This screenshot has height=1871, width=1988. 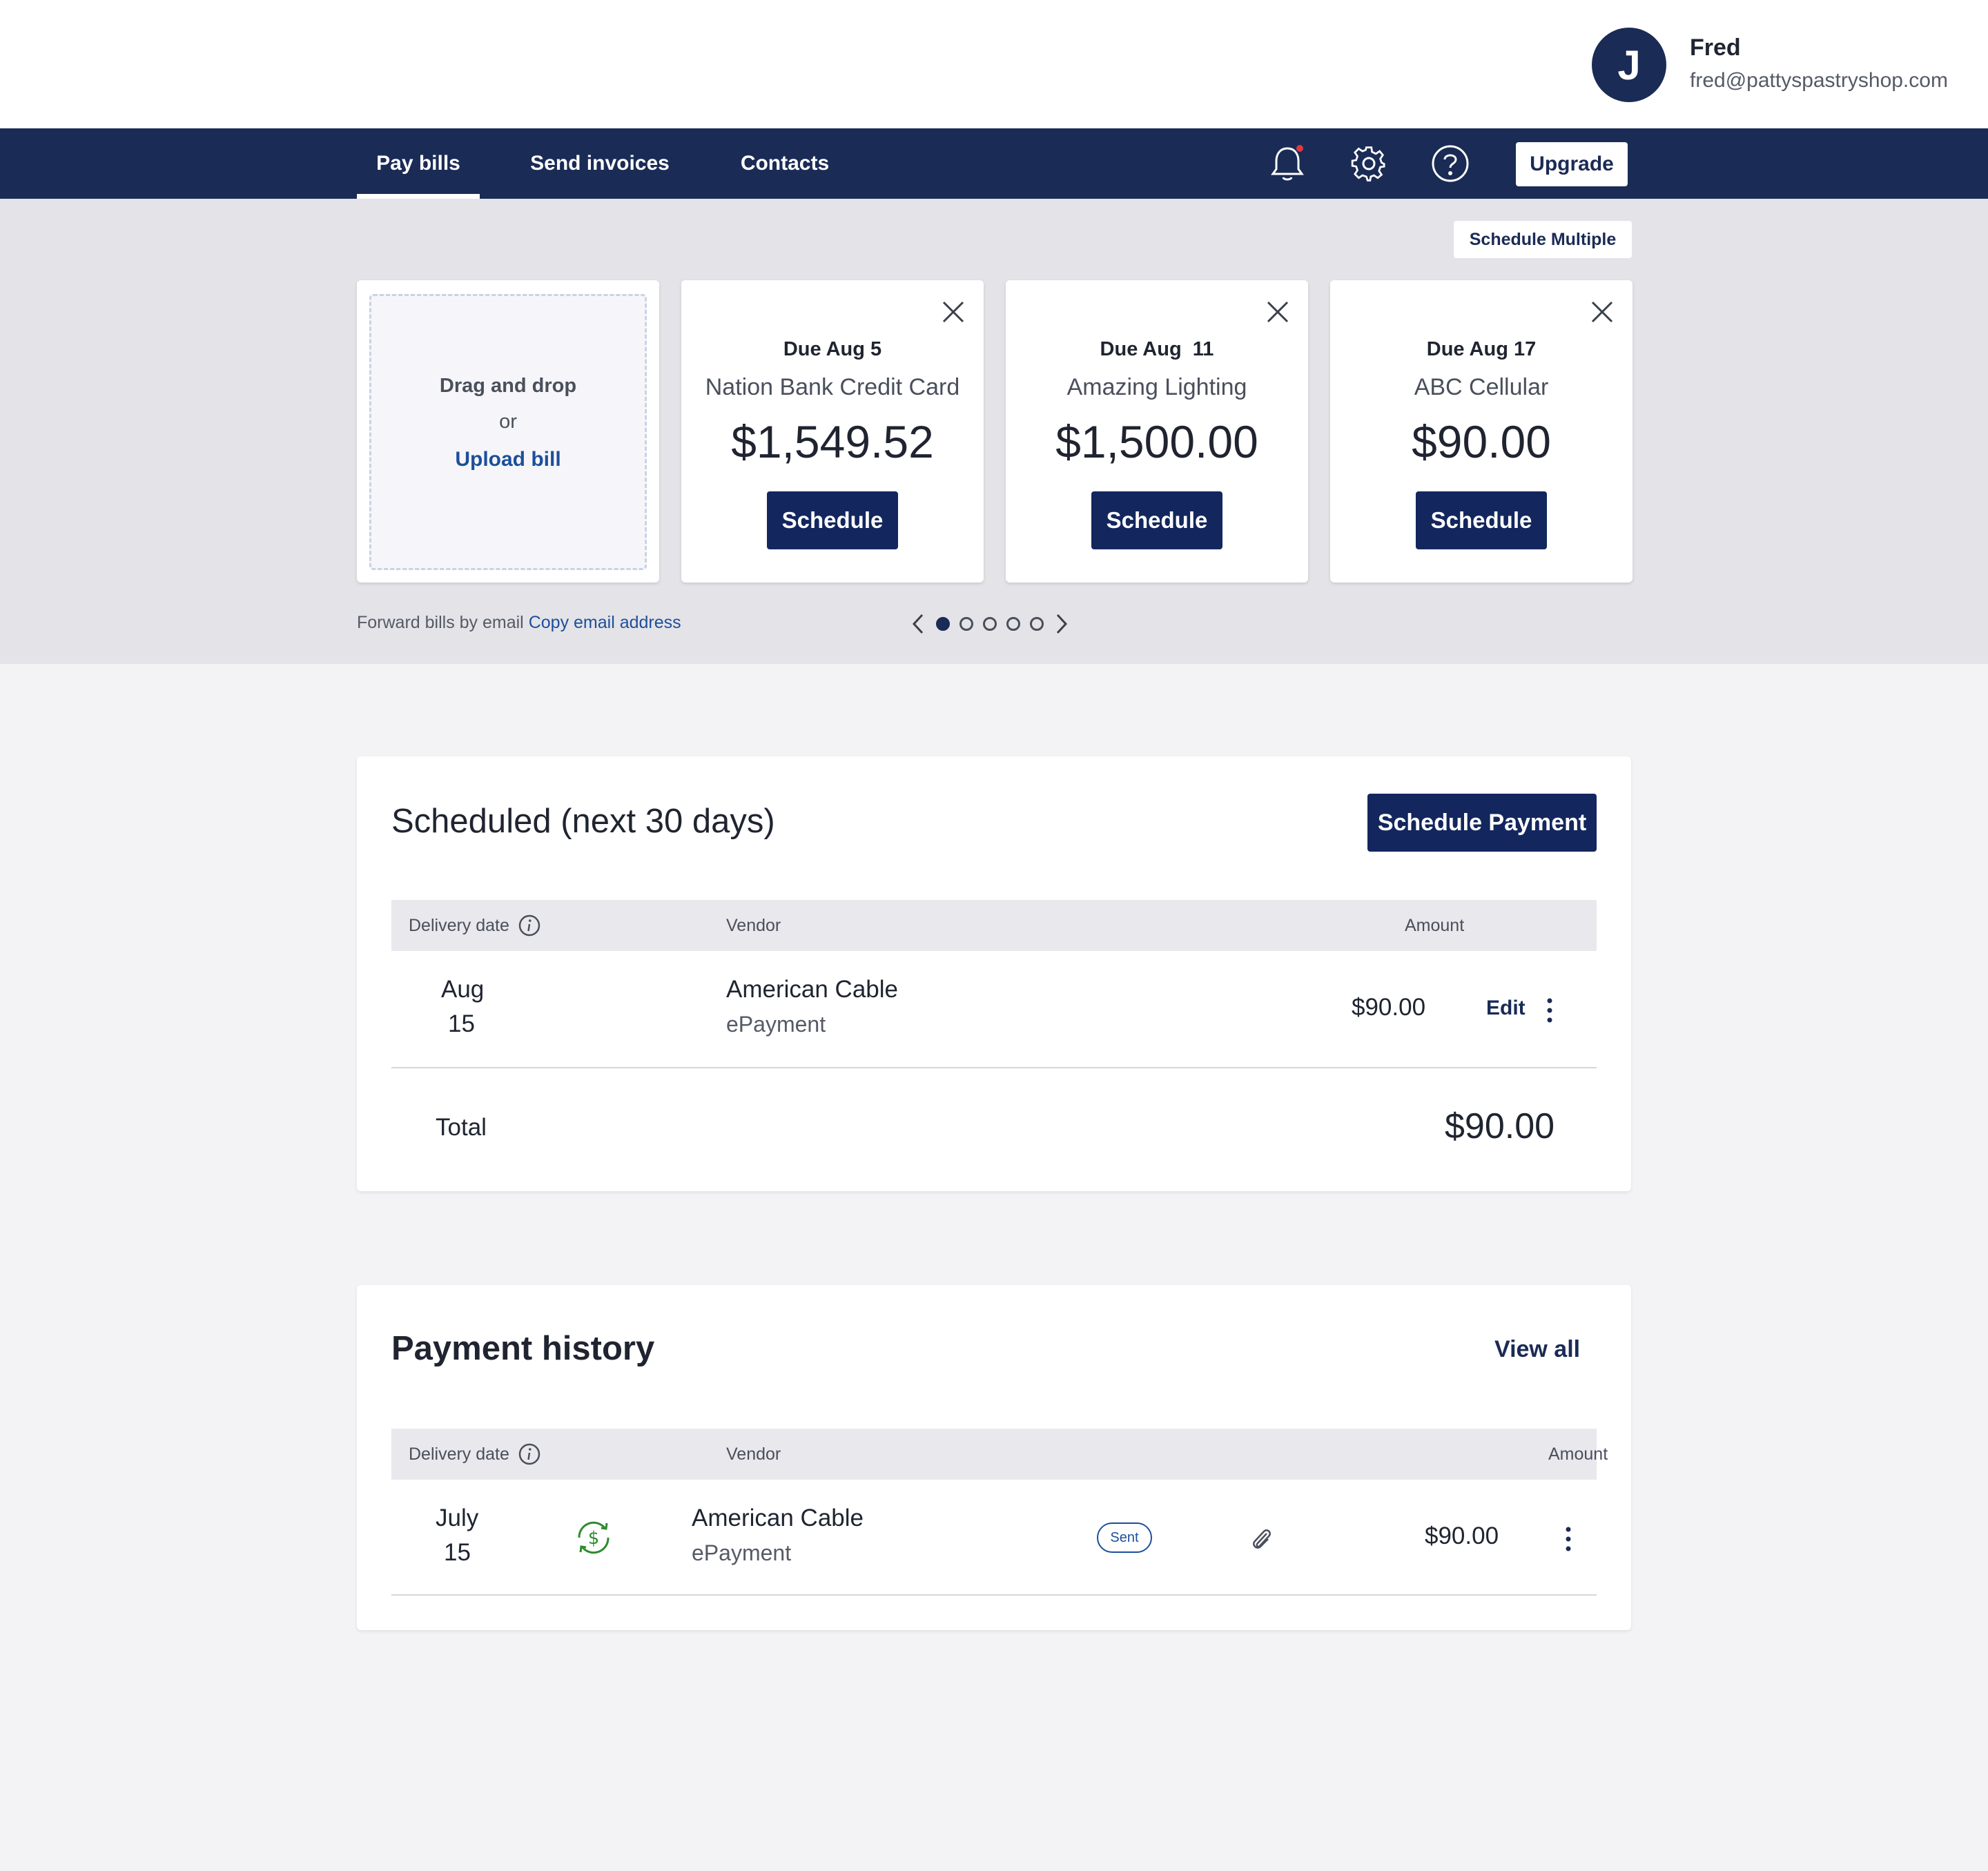 What do you see at coordinates (1500, 1126) in the screenshot?
I see `total-value: $90.00` at bounding box center [1500, 1126].